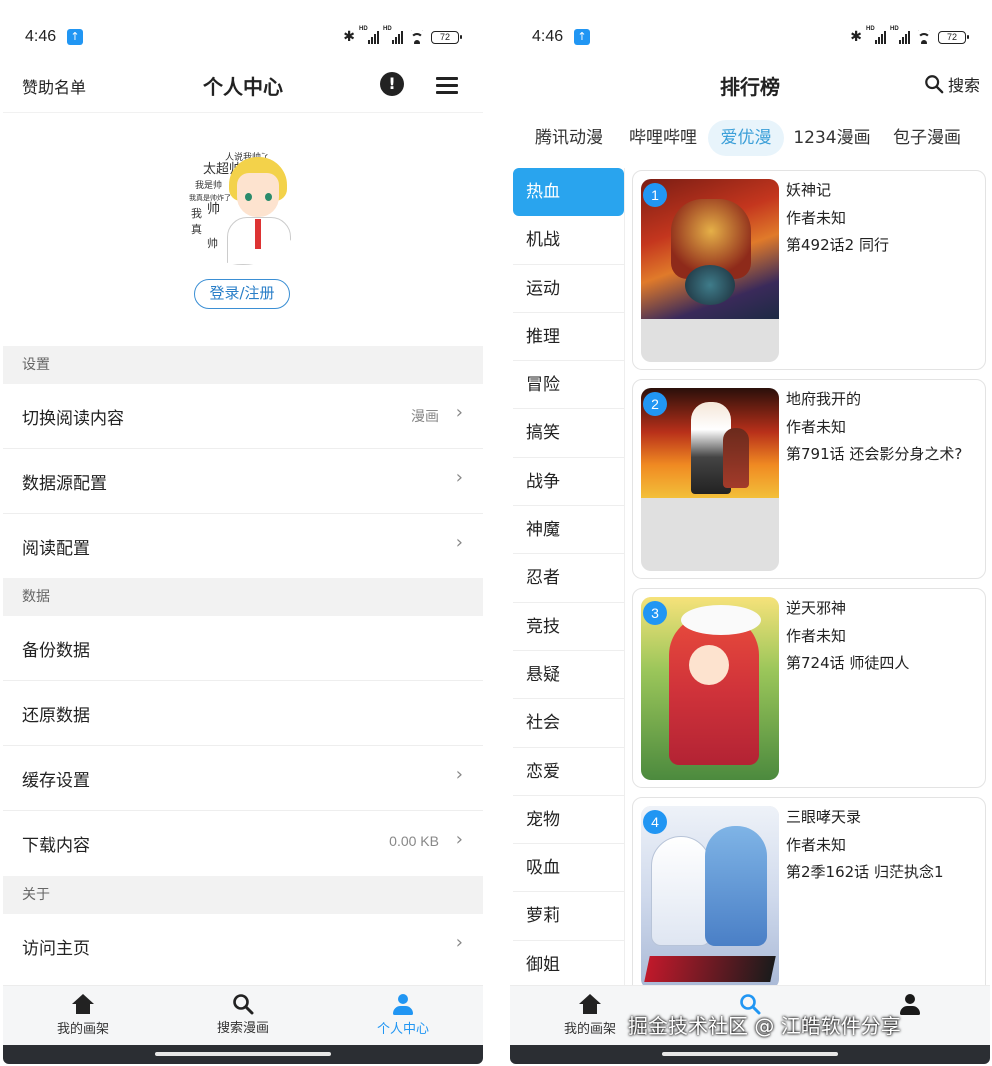  I want to click on row-download: 下载内容 0.00 KB ›, so click(243, 843).